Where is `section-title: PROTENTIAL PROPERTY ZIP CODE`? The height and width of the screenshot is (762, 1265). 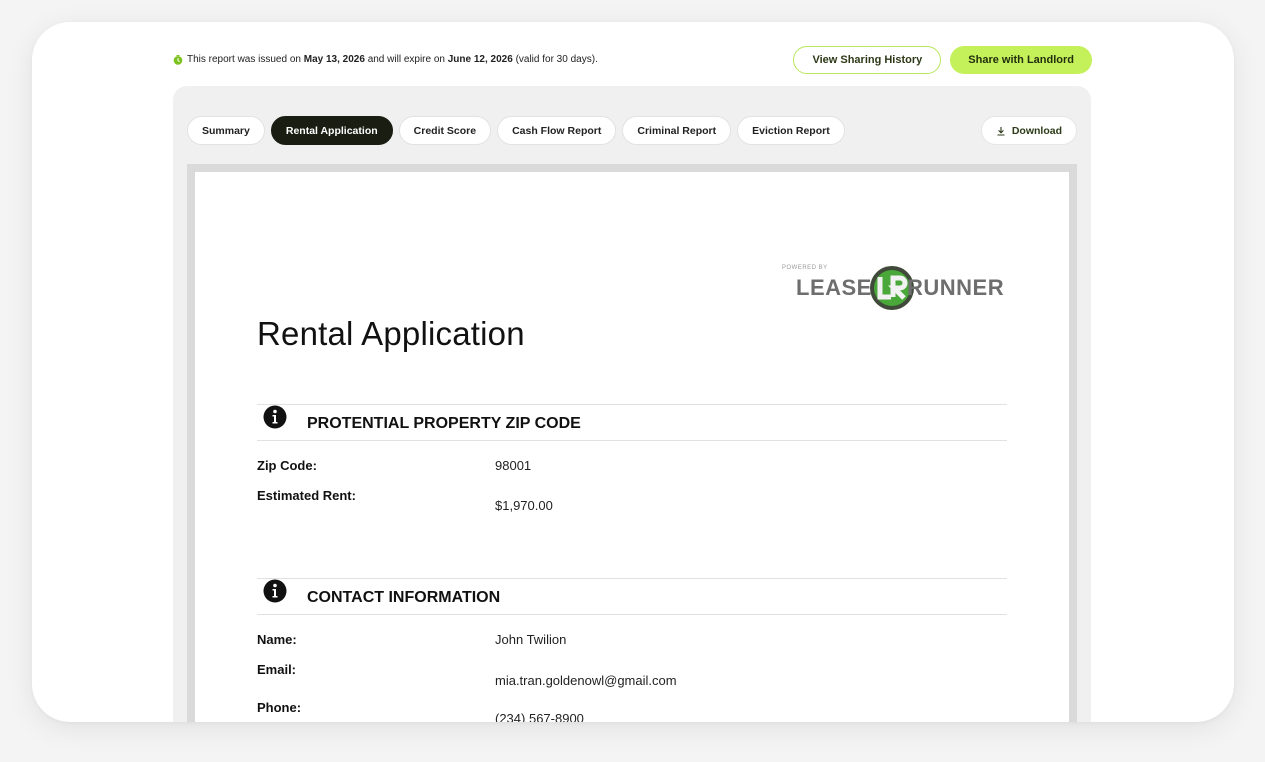 section-title: PROTENTIAL PROPERTY ZIP CODE is located at coordinates (444, 423).